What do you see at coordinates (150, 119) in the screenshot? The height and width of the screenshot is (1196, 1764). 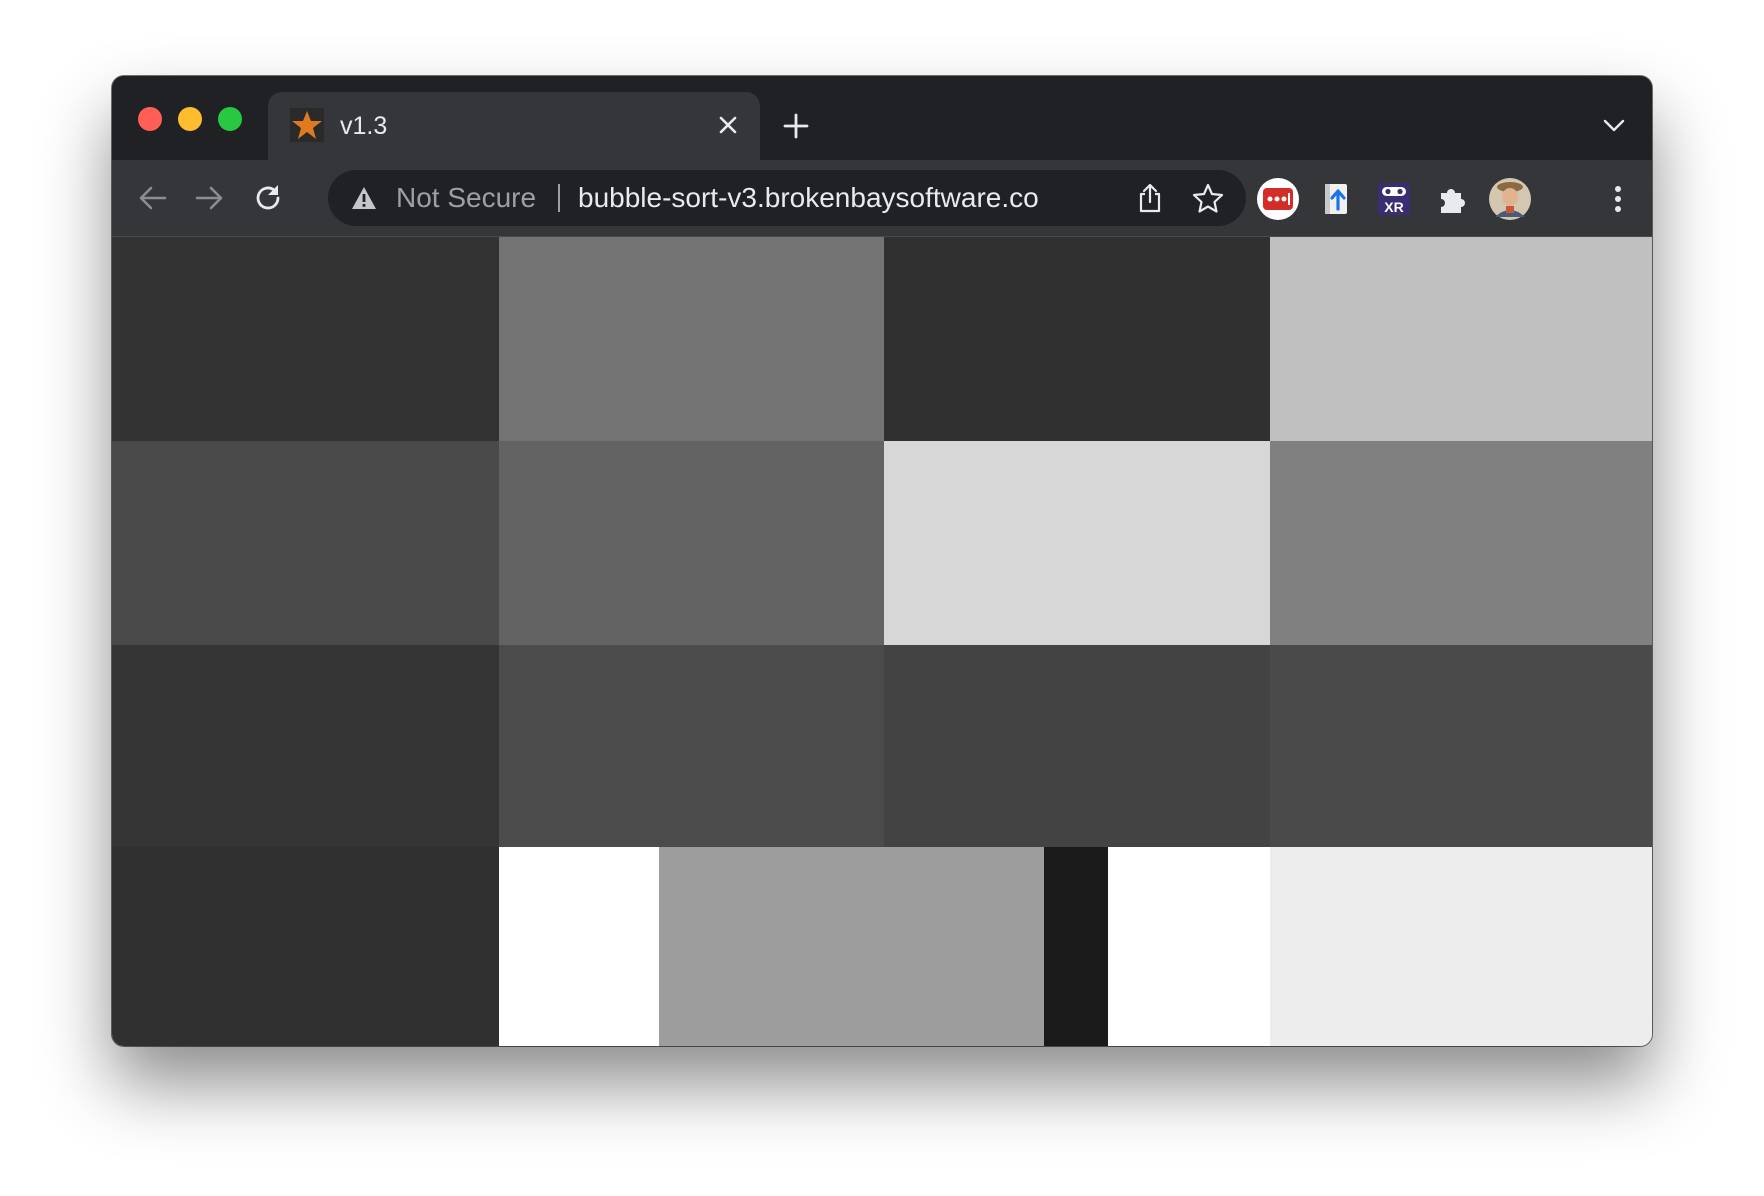 I see `close-window-button` at bounding box center [150, 119].